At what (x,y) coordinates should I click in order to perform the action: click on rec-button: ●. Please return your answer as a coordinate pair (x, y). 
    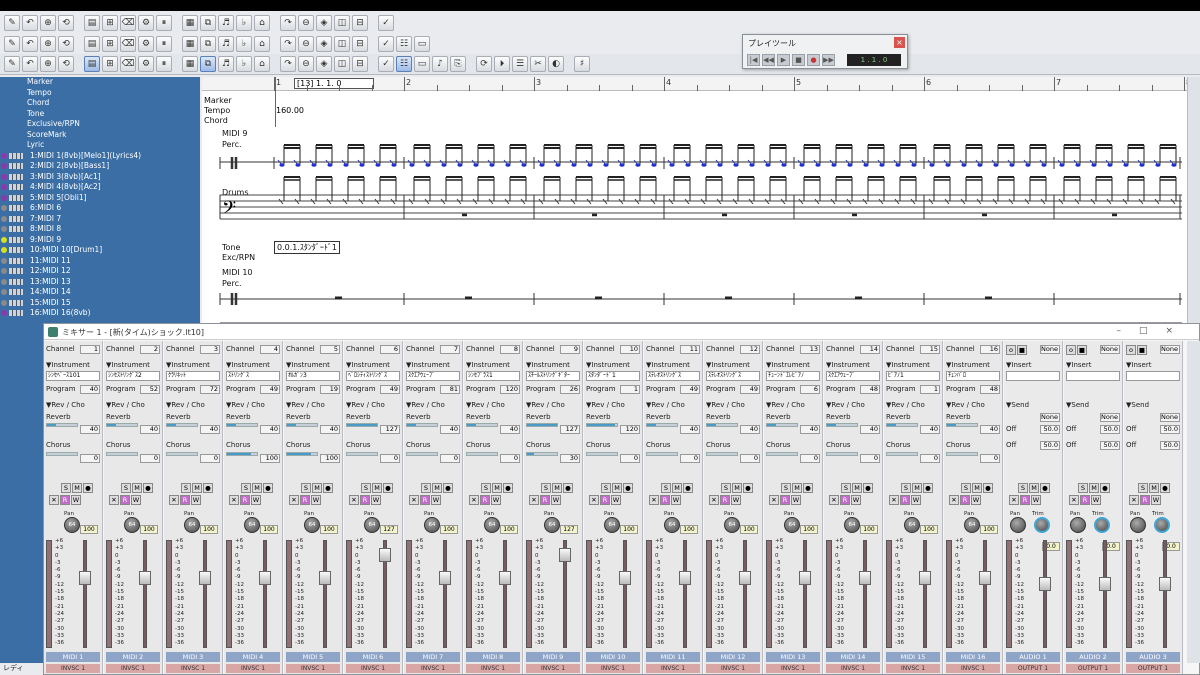
    Looking at the image, I should click on (688, 488).